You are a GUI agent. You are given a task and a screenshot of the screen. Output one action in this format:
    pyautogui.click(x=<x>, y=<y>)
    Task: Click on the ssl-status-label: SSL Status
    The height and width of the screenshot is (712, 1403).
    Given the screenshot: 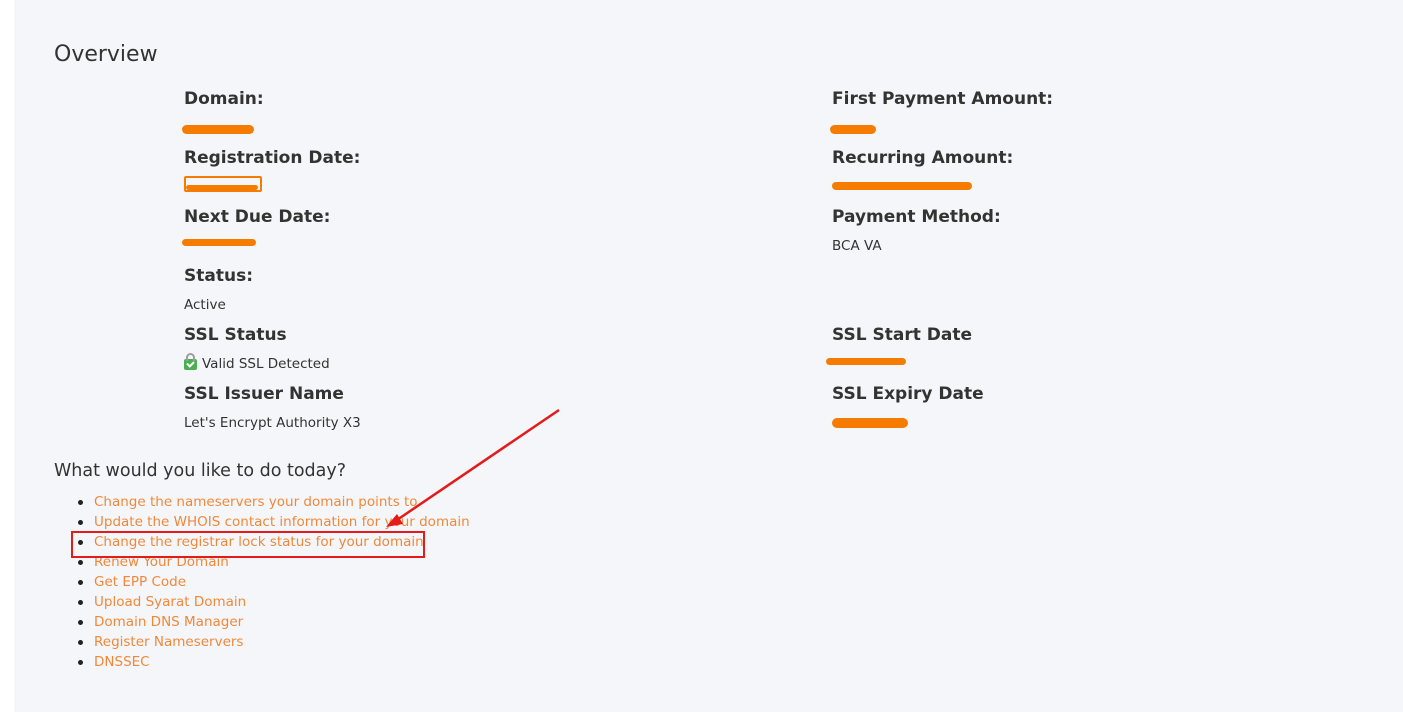 What is the action you would take?
    pyautogui.click(x=235, y=335)
    